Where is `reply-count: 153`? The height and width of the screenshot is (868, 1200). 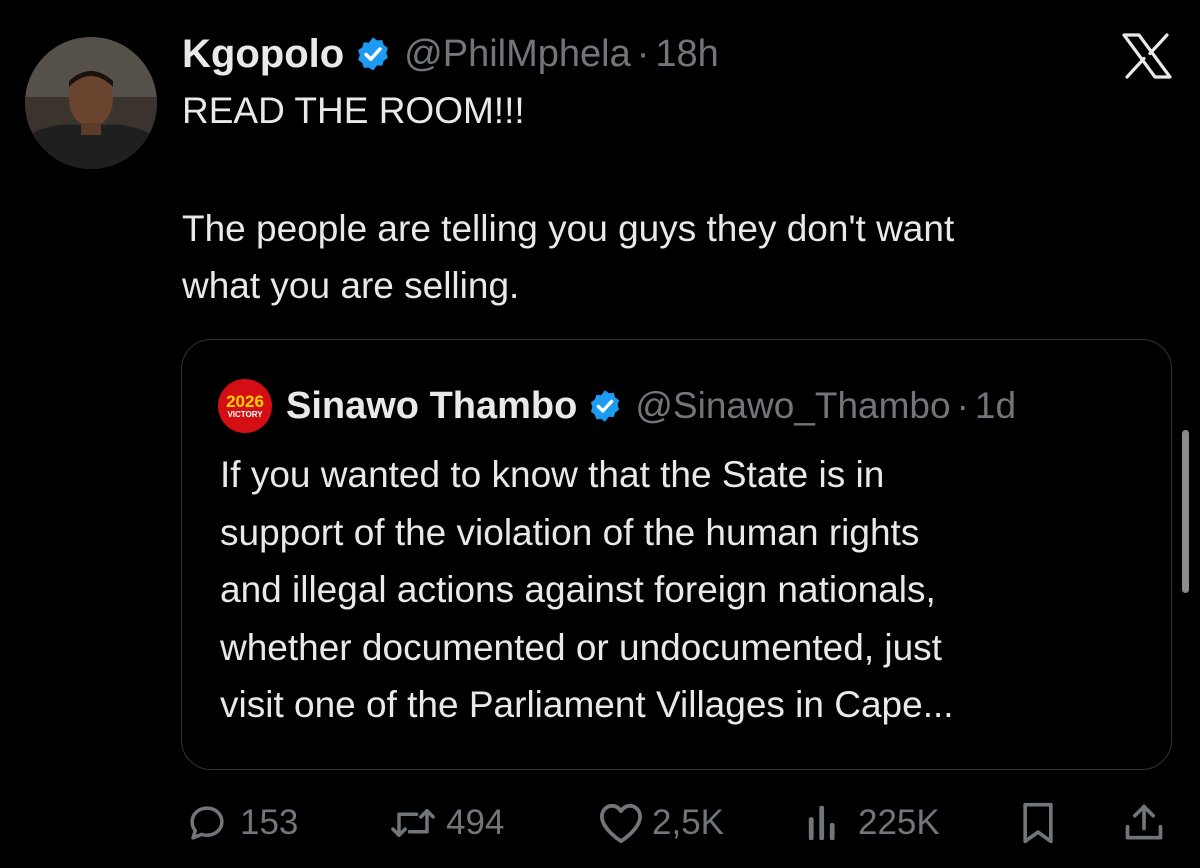 reply-count: 153 is located at coordinates (269, 822).